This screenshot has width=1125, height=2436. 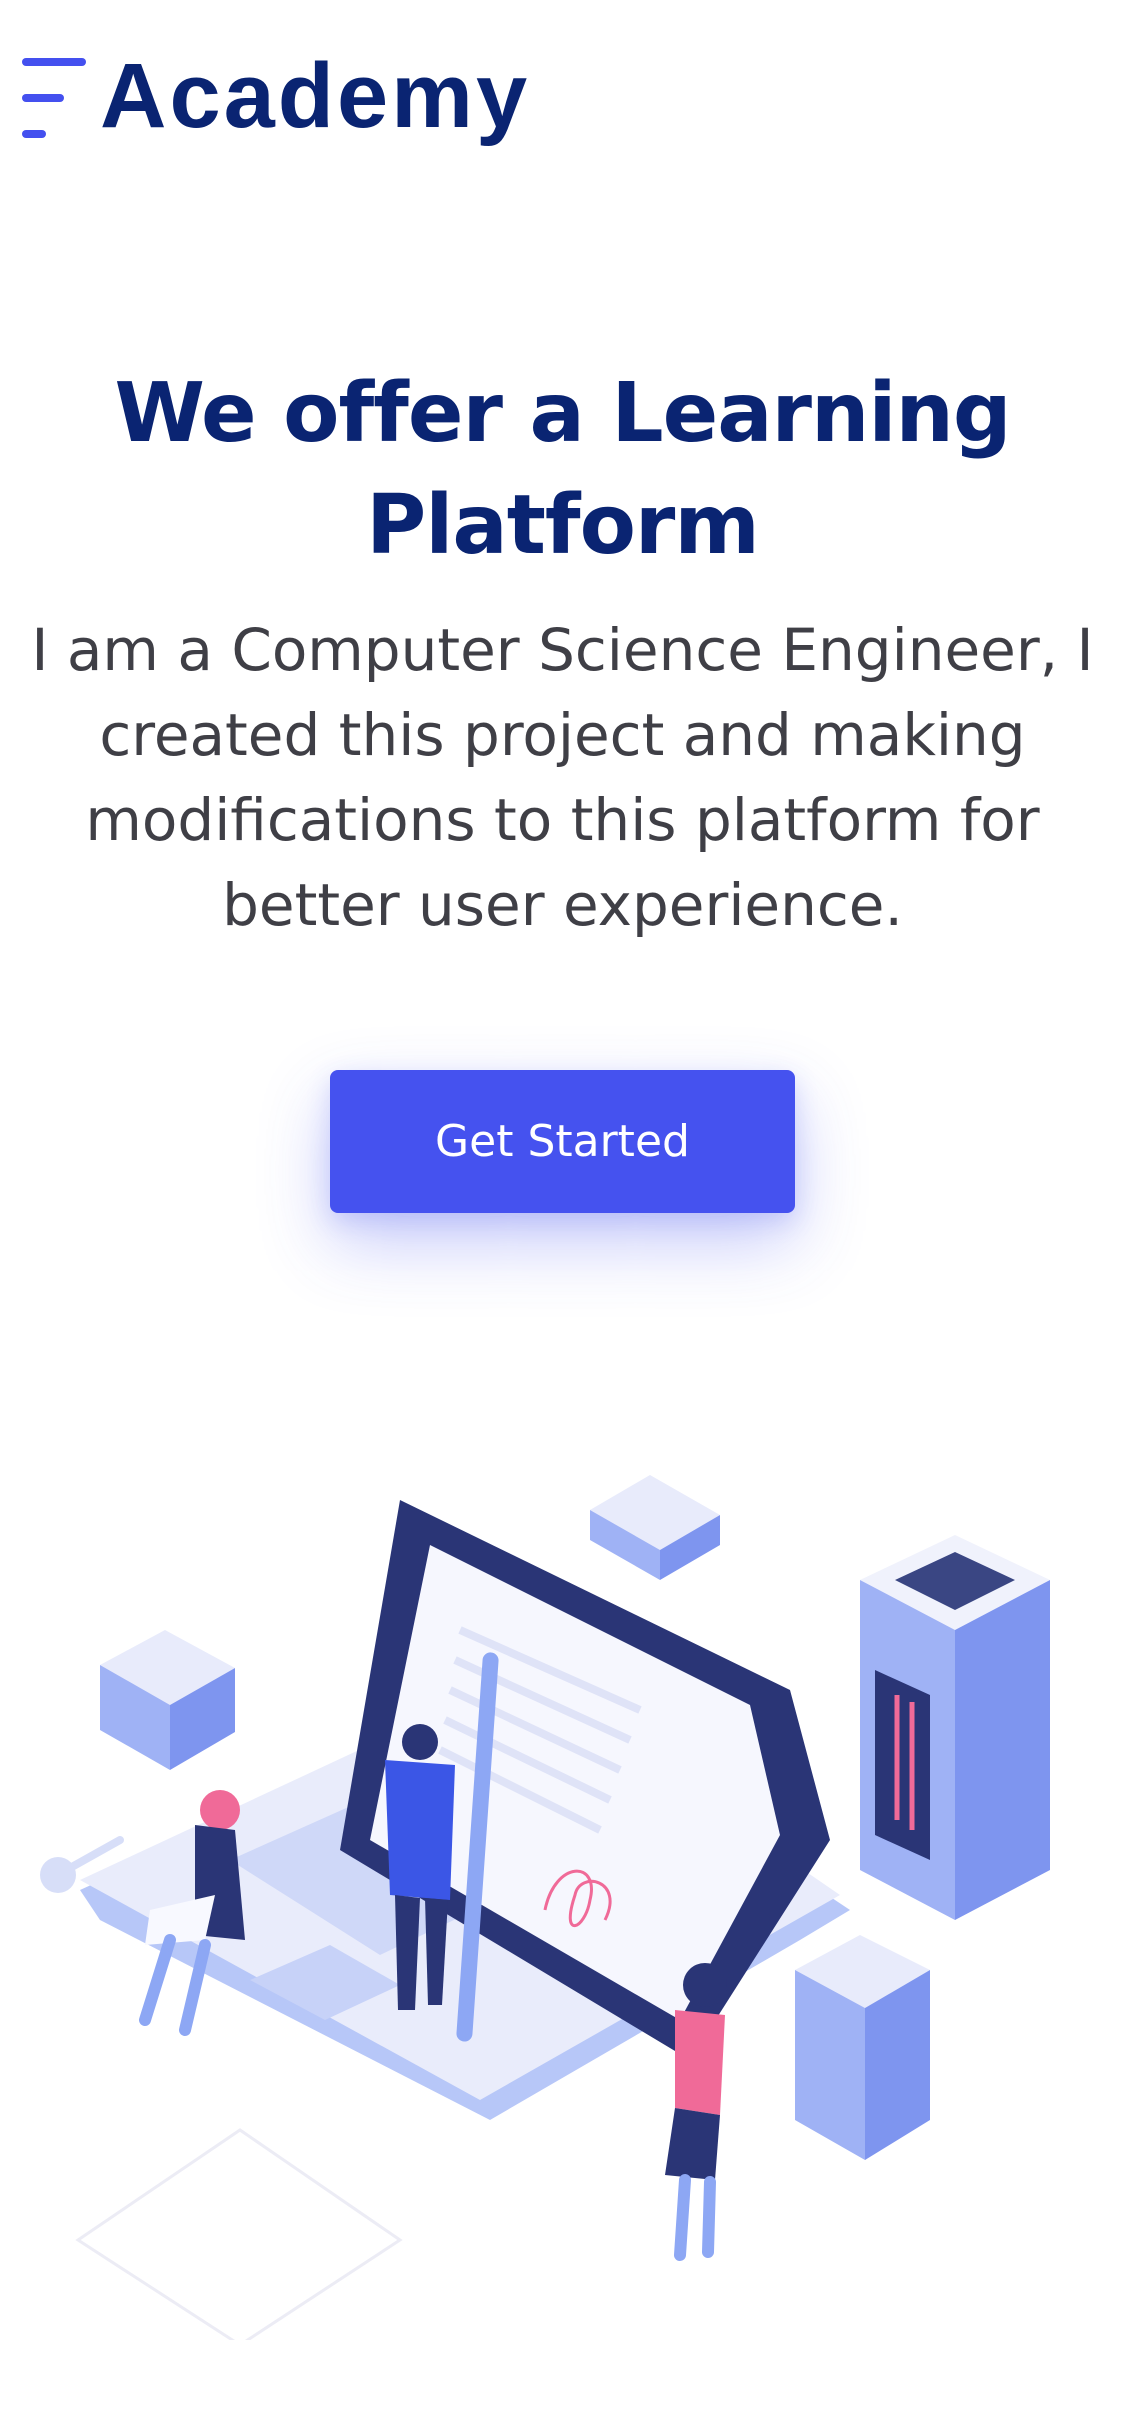 What do you see at coordinates (562, 469) in the screenshot?
I see `hero-title: We offer a Learning Platform` at bounding box center [562, 469].